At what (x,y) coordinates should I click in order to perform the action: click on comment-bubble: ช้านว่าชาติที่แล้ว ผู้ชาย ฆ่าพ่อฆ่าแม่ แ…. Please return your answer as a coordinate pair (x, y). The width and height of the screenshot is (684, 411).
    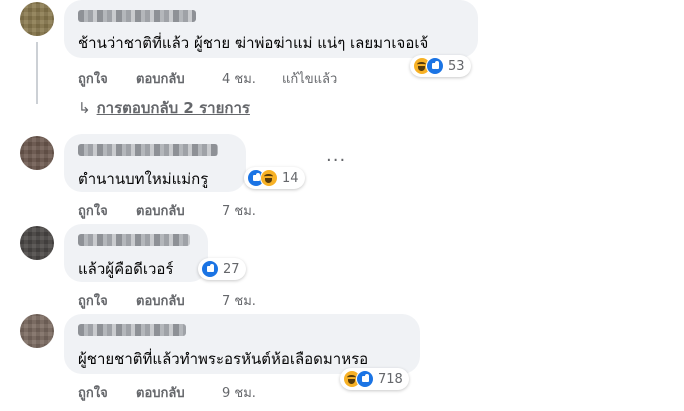
    Looking at the image, I should click on (271, 29).